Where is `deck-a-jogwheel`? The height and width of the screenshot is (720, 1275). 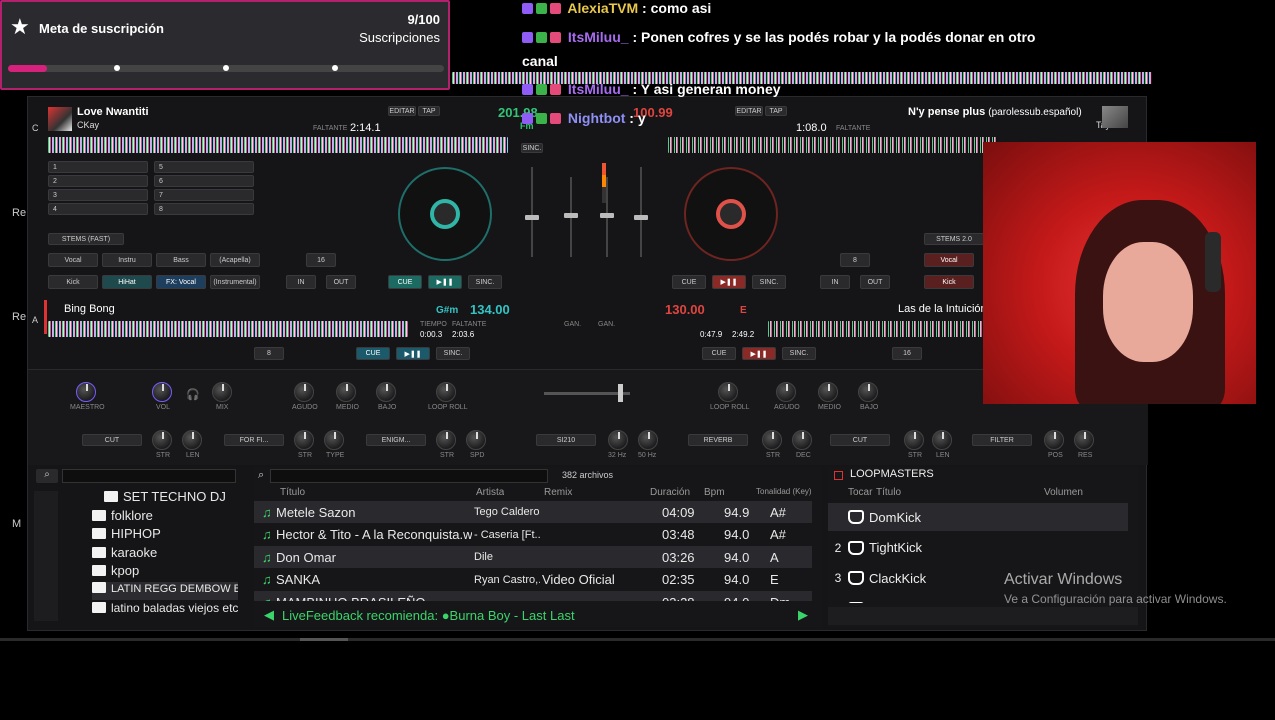
deck-a-jogwheel is located at coordinates (445, 214).